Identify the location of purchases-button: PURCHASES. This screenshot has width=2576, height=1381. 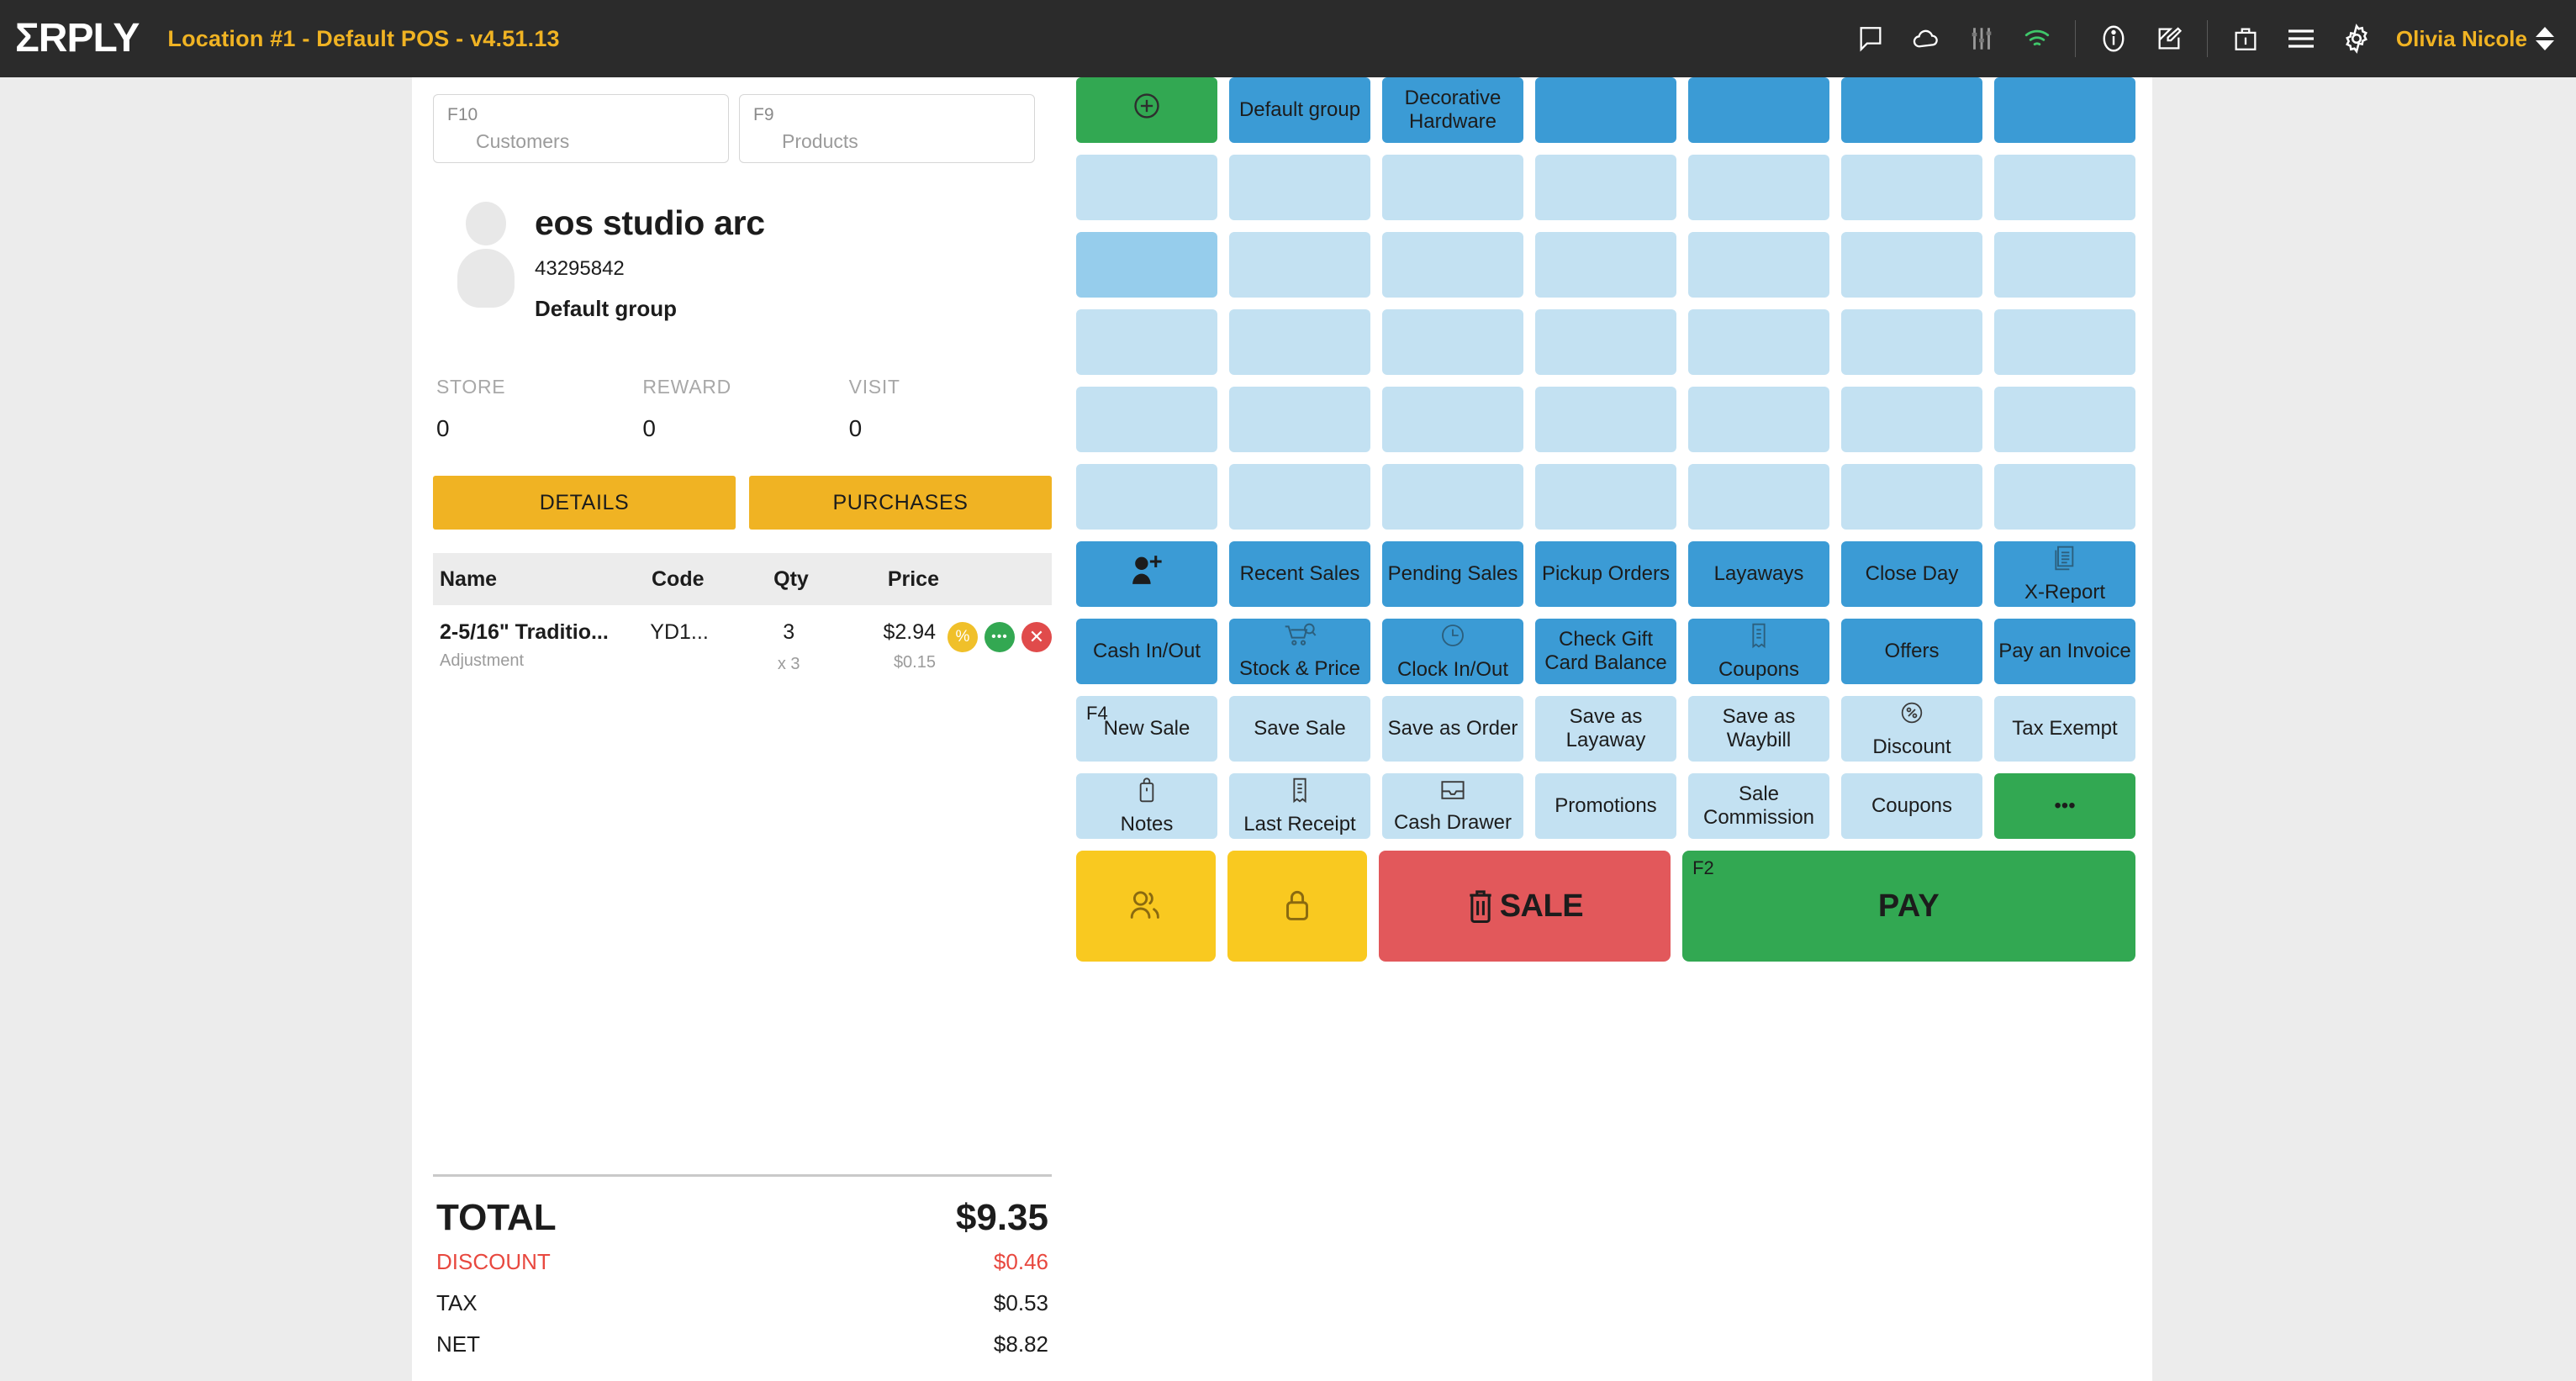
(900, 503).